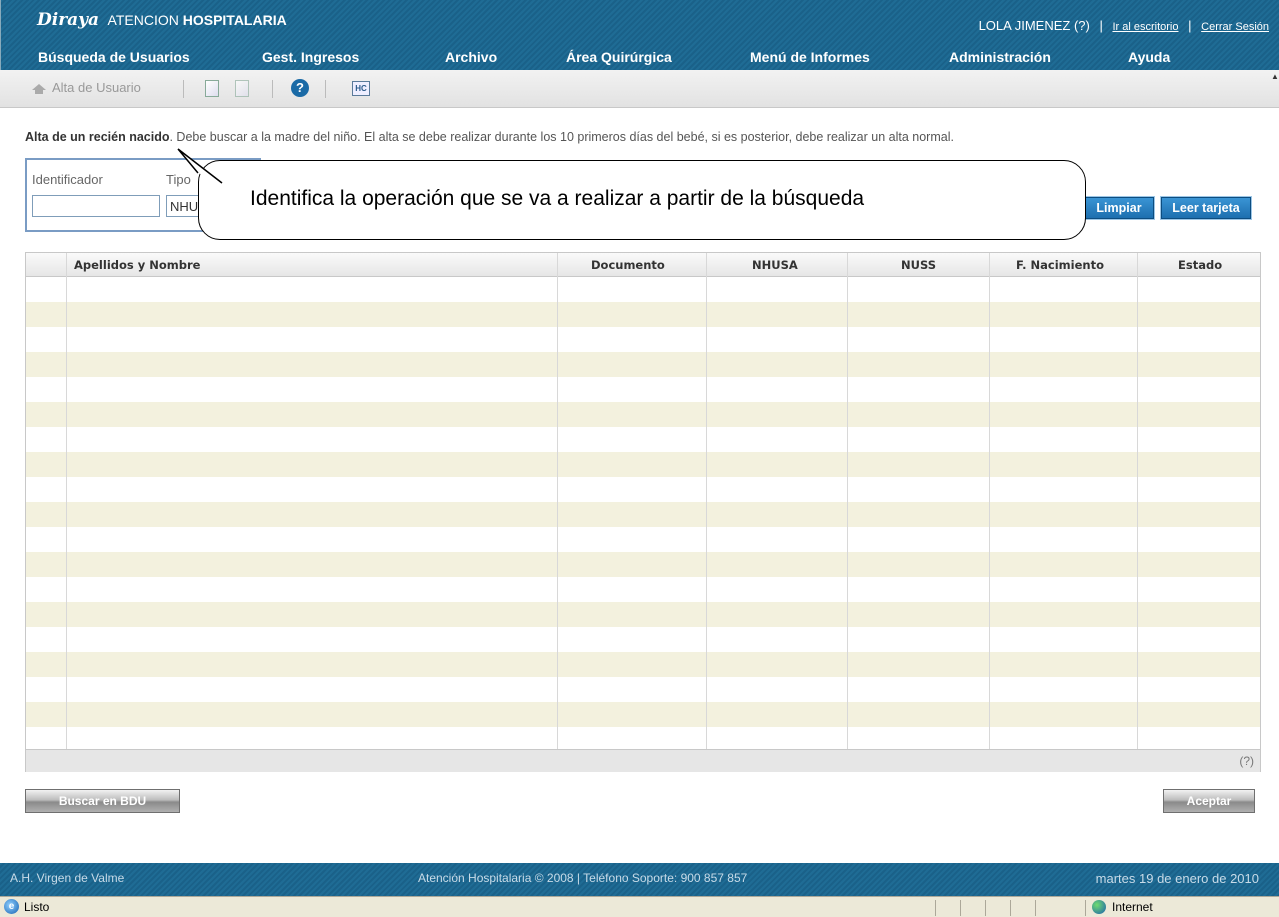  What do you see at coordinates (1206, 208) in the screenshot?
I see `read-card-button: Leer tarjeta` at bounding box center [1206, 208].